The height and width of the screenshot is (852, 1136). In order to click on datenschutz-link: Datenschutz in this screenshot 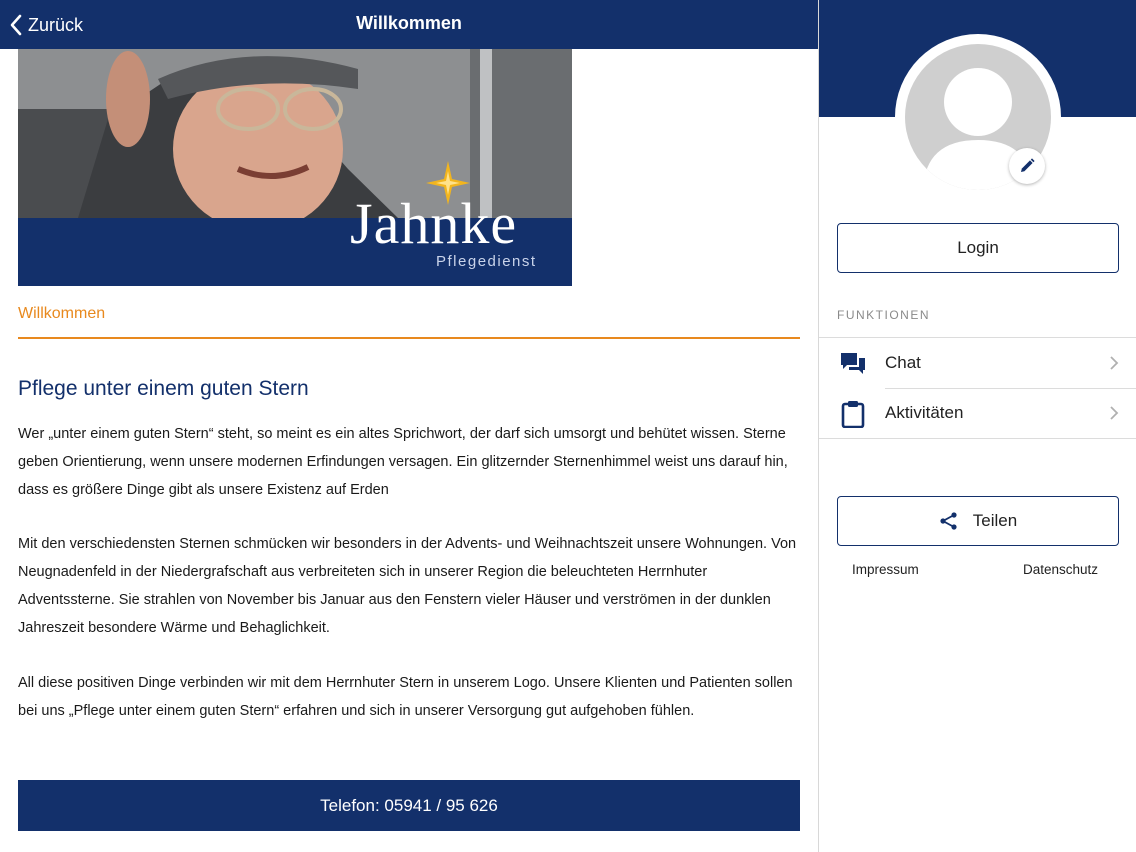, I will do `click(1060, 569)`.